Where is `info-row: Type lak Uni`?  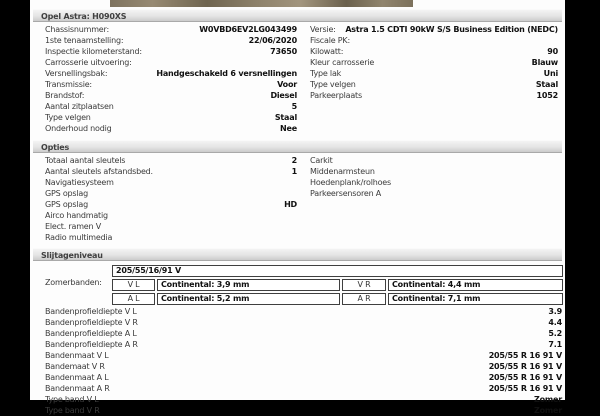
info-row: Type lak Uni is located at coordinates (434, 73).